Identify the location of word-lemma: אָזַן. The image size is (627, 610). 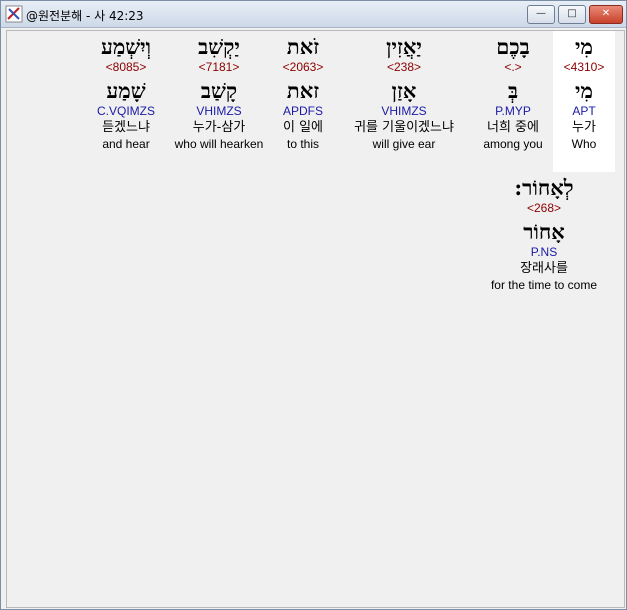
(404, 90).